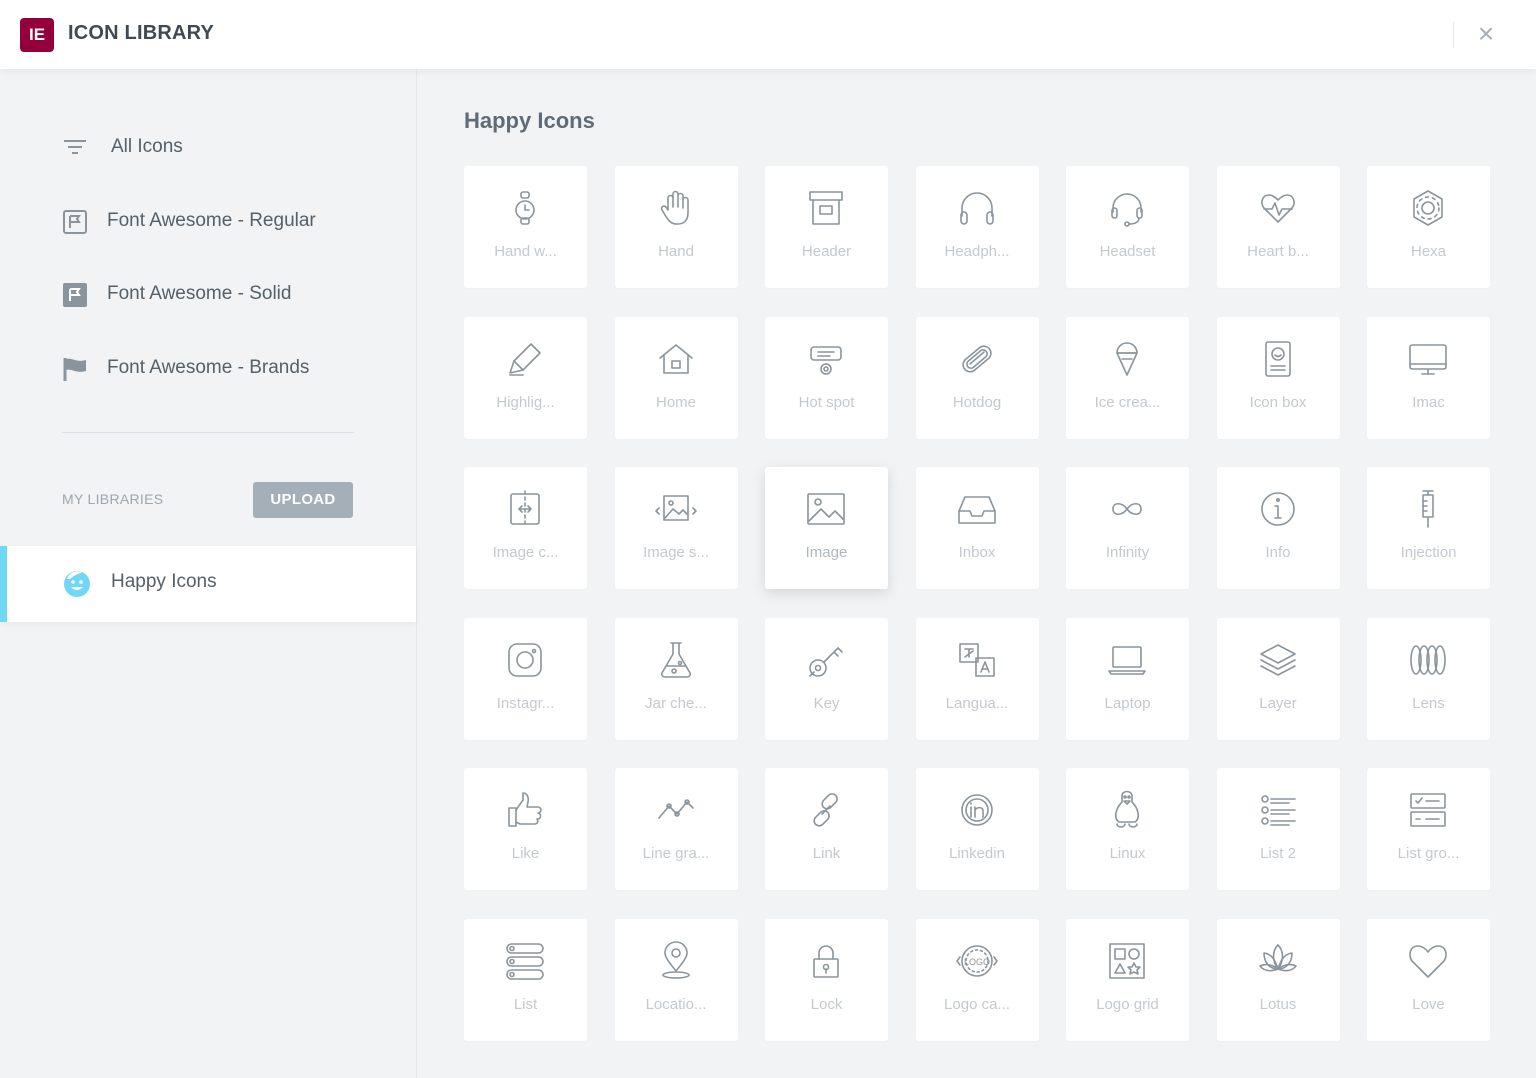  I want to click on hand-icon, so click(674, 207).